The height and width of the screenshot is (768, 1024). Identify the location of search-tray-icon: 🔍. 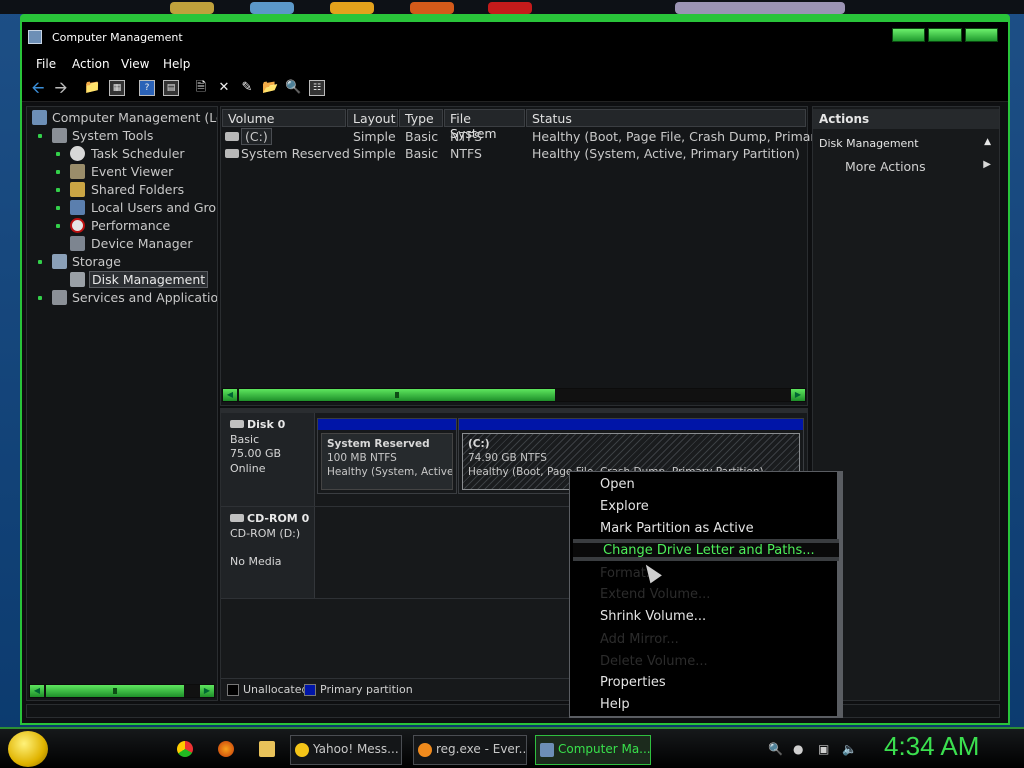
(775, 749).